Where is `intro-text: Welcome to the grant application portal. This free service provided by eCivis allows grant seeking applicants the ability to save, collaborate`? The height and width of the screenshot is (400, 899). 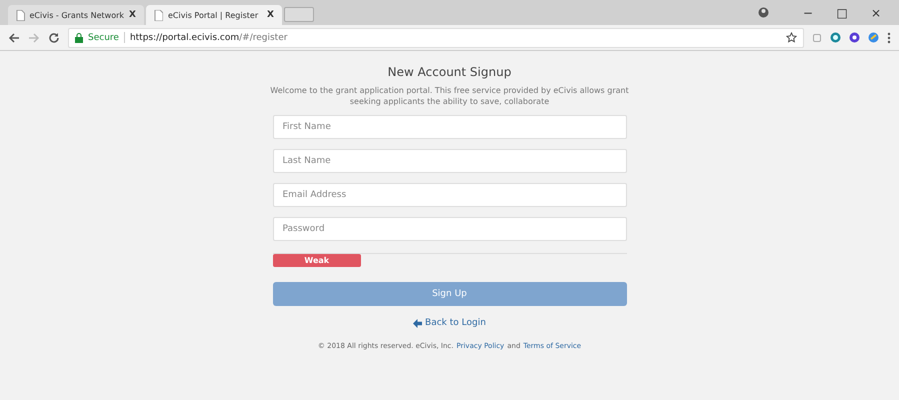
intro-text: Welcome to the grant application portal. This free service provided by eCivis allows grant seeking applicants the ability to save, collaborate is located at coordinates (449, 96).